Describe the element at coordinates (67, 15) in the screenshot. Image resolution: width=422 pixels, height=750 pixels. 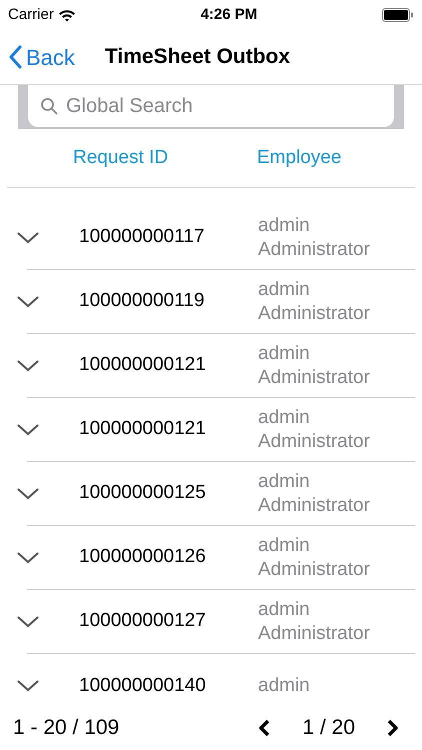
I see `wifi-icon` at that location.